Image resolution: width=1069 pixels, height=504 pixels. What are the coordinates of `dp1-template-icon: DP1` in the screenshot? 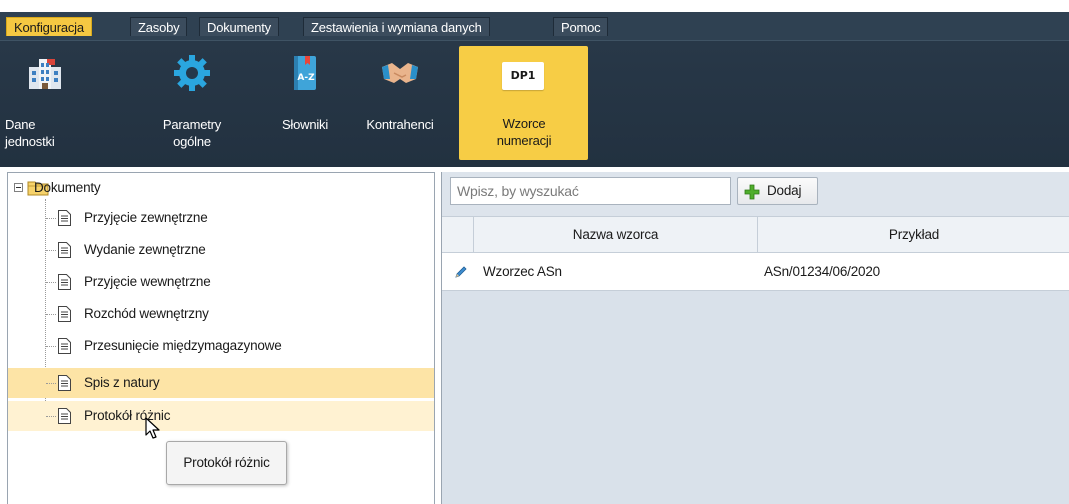 It's located at (523, 76).